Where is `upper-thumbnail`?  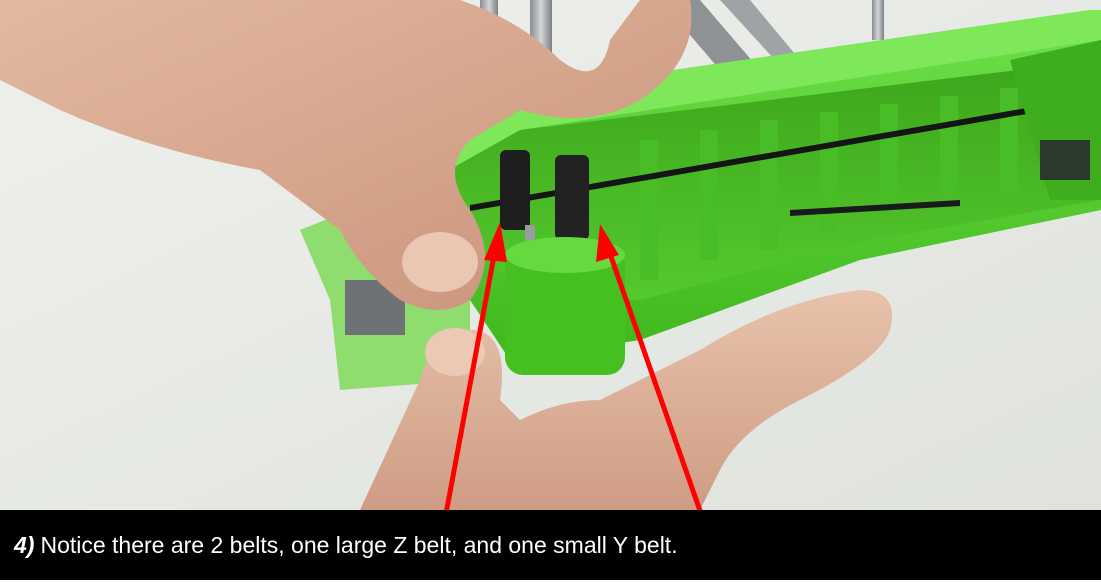 upper-thumbnail is located at coordinates (440, 262).